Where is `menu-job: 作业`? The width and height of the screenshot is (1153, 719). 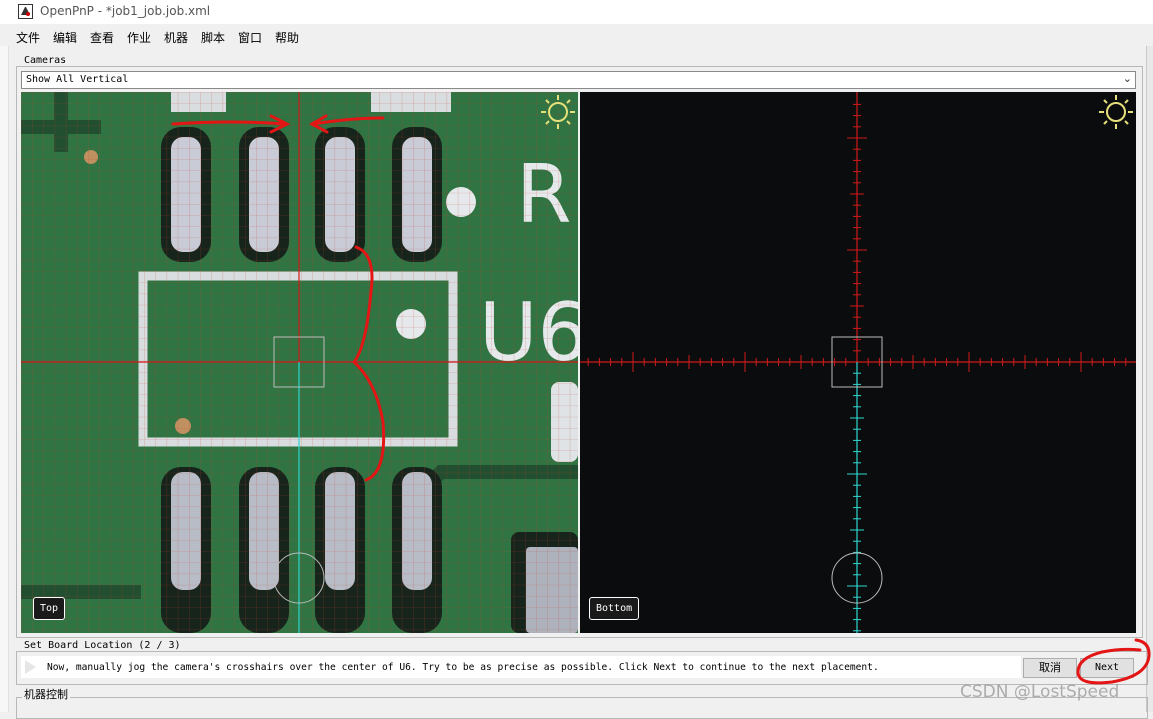
menu-job: 作业 is located at coordinates (139, 37).